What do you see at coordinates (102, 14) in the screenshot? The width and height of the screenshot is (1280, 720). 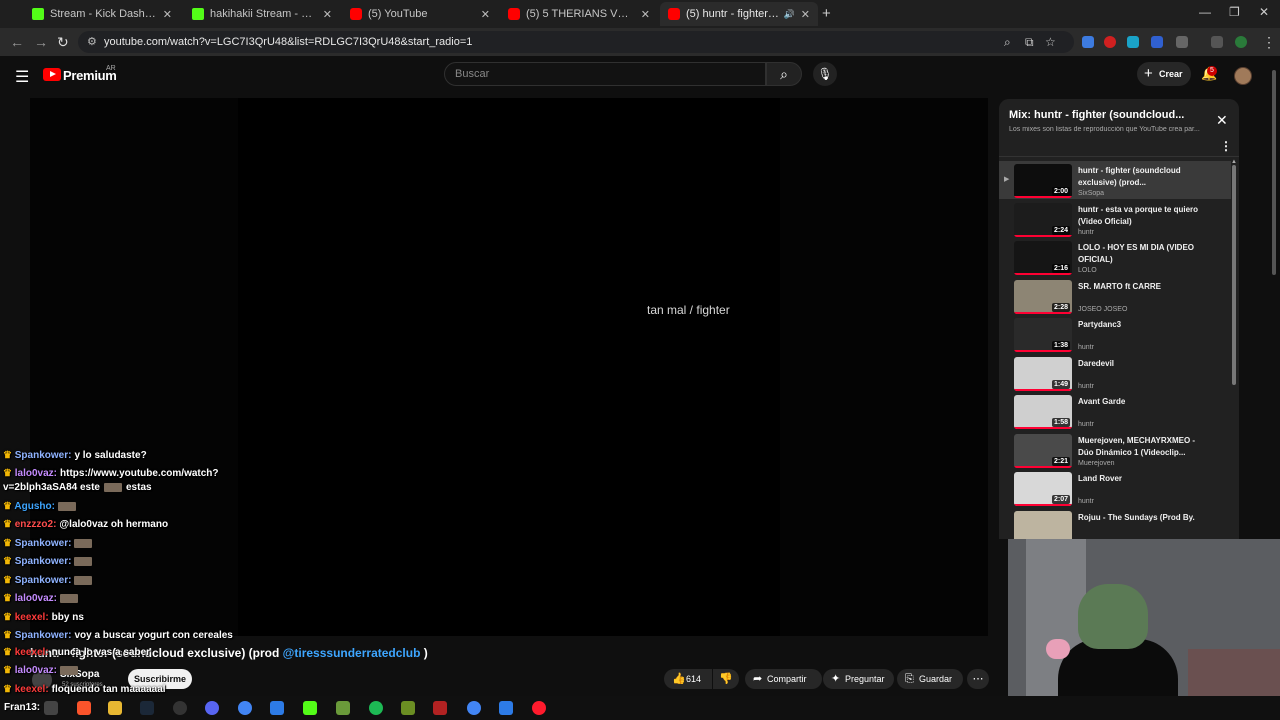 I see `browser-tab: Stream - Kick Dashboard ✕` at bounding box center [102, 14].